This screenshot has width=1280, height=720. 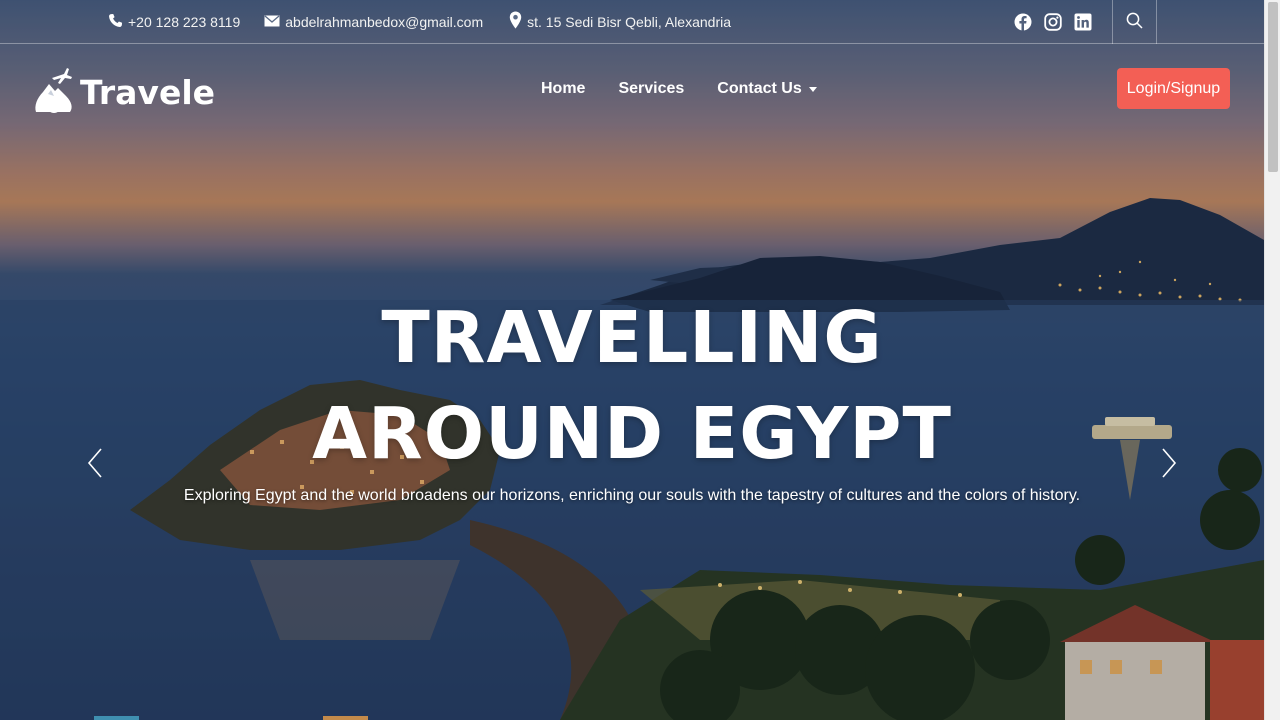 I want to click on chevron-right-icon, so click(x=1169, y=465).